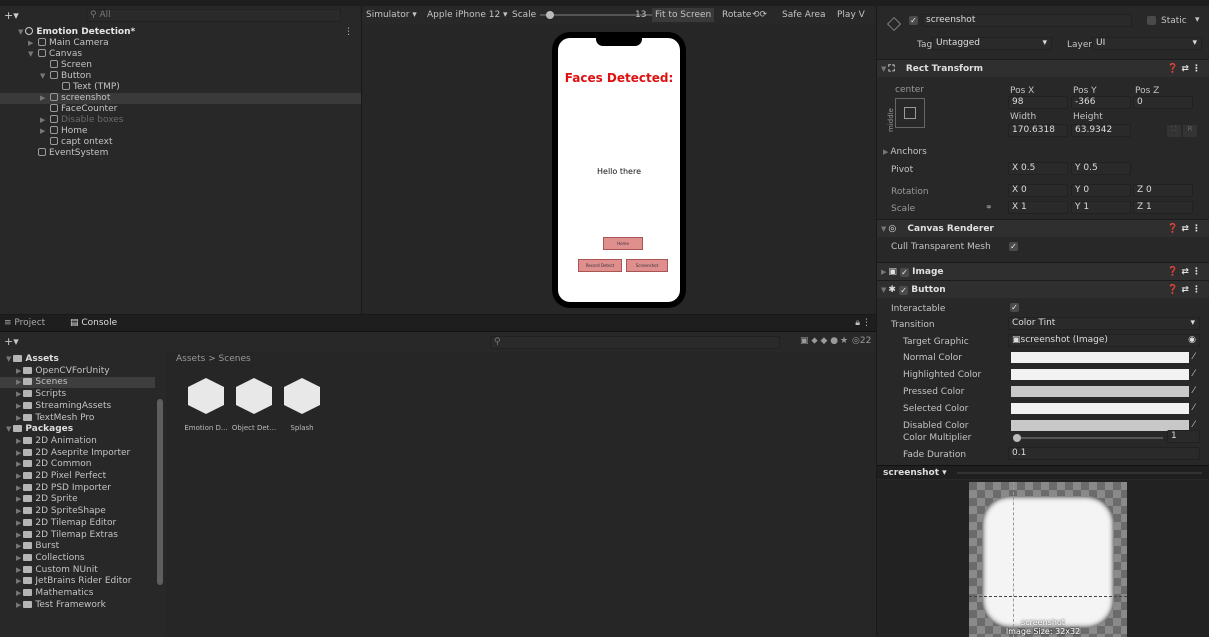  Describe the element at coordinates (1151, 20) in the screenshot. I see `static-checkbox` at that location.